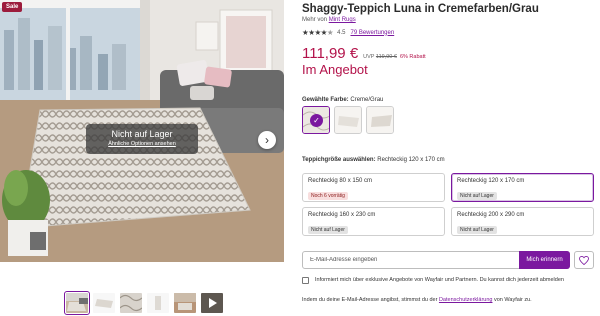 This screenshot has width=600, height=316. What do you see at coordinates (369, 57) in the screenshot?
I see `uvp-text: UVP` at bounding box center [369, 57].